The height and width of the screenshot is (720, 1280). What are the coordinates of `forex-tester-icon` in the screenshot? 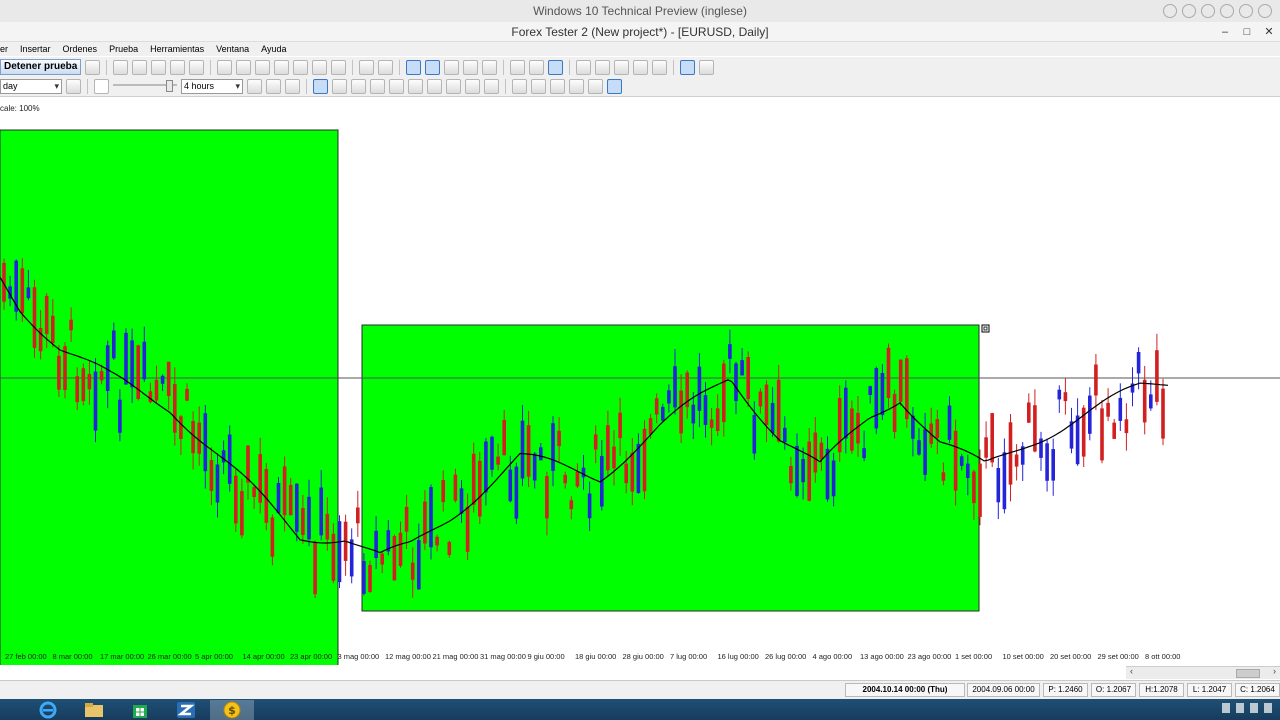 It's located at (186, 710).